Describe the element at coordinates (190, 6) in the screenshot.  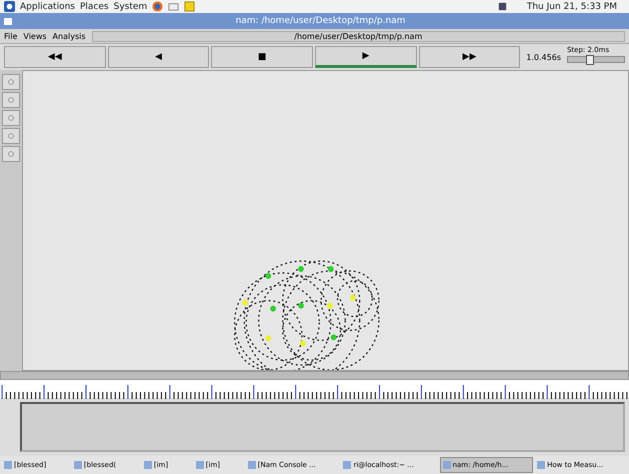
I see `note-icon` at that location.